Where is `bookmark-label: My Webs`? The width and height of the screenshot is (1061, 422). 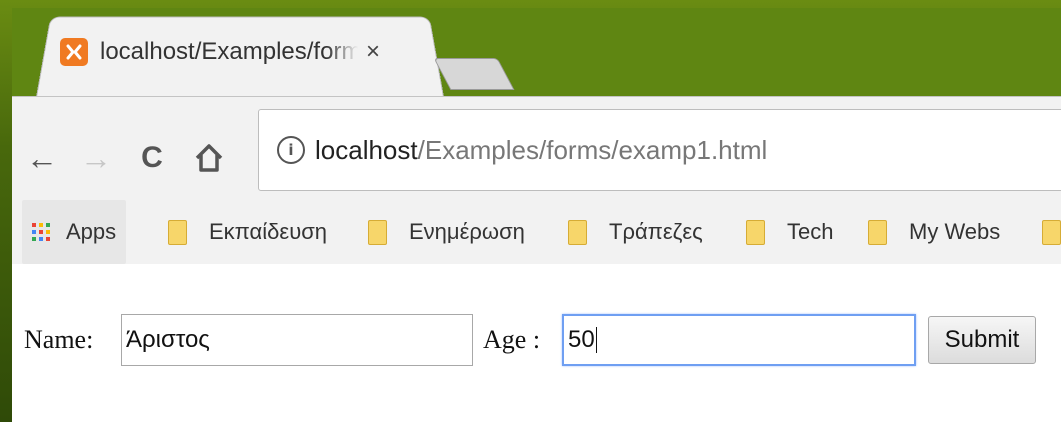 bookmark-label: My Webs is located at coordinates (955, 231).